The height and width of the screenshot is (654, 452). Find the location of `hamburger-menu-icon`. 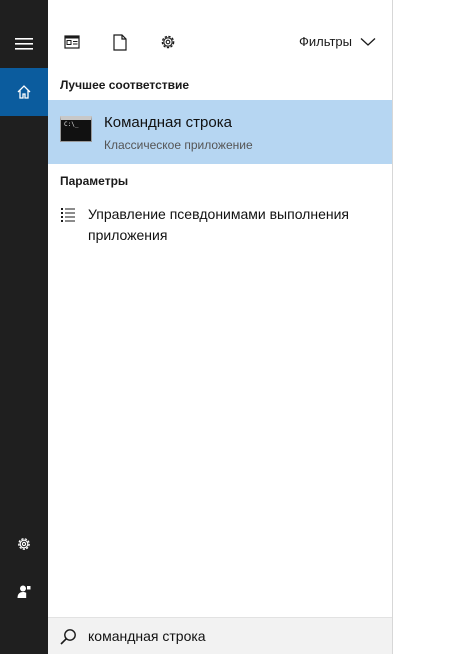

hamburger-menu-icon is located at coordinates (24, 44).